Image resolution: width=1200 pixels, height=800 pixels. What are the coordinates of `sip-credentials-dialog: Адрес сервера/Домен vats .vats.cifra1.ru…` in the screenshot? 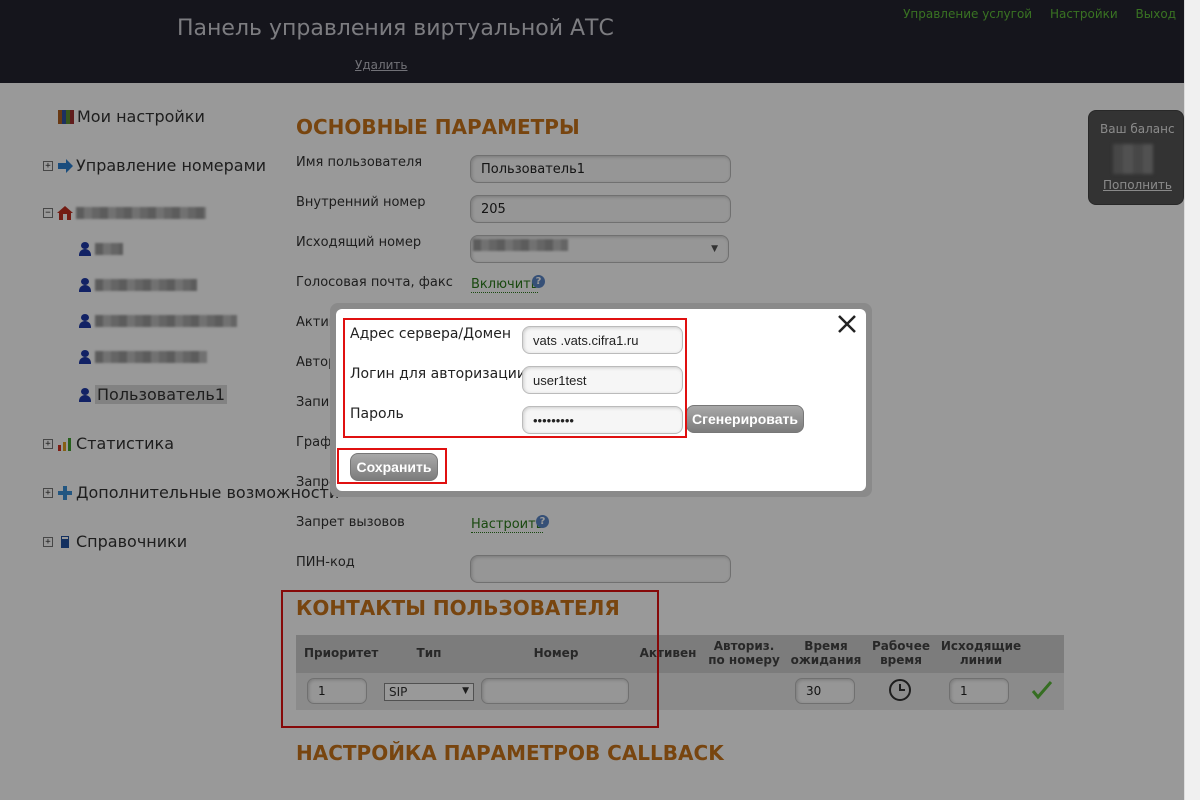 It's located at (601, 400).